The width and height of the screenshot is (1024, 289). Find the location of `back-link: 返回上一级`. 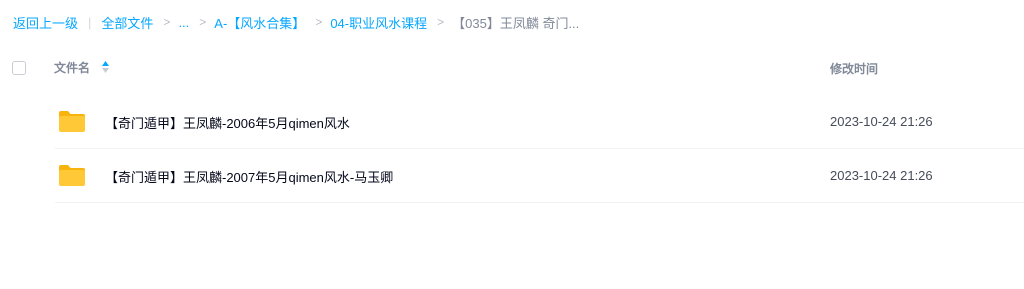

back-link: 返回上一级 is located at coordinates (45, 22).